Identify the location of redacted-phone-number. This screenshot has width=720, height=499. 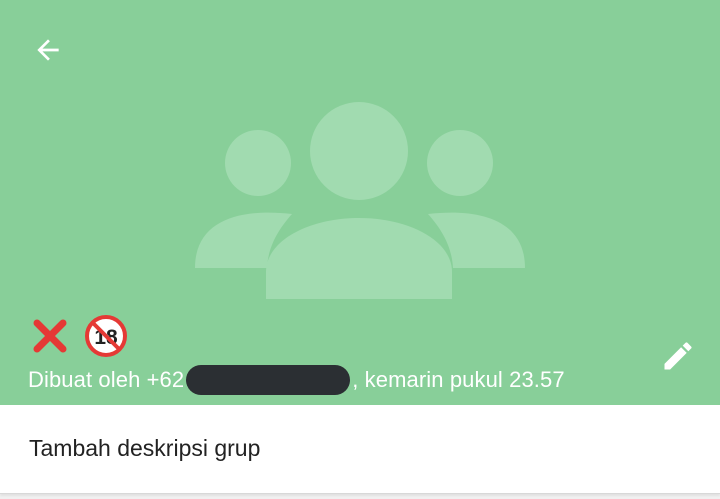
(268, 380).